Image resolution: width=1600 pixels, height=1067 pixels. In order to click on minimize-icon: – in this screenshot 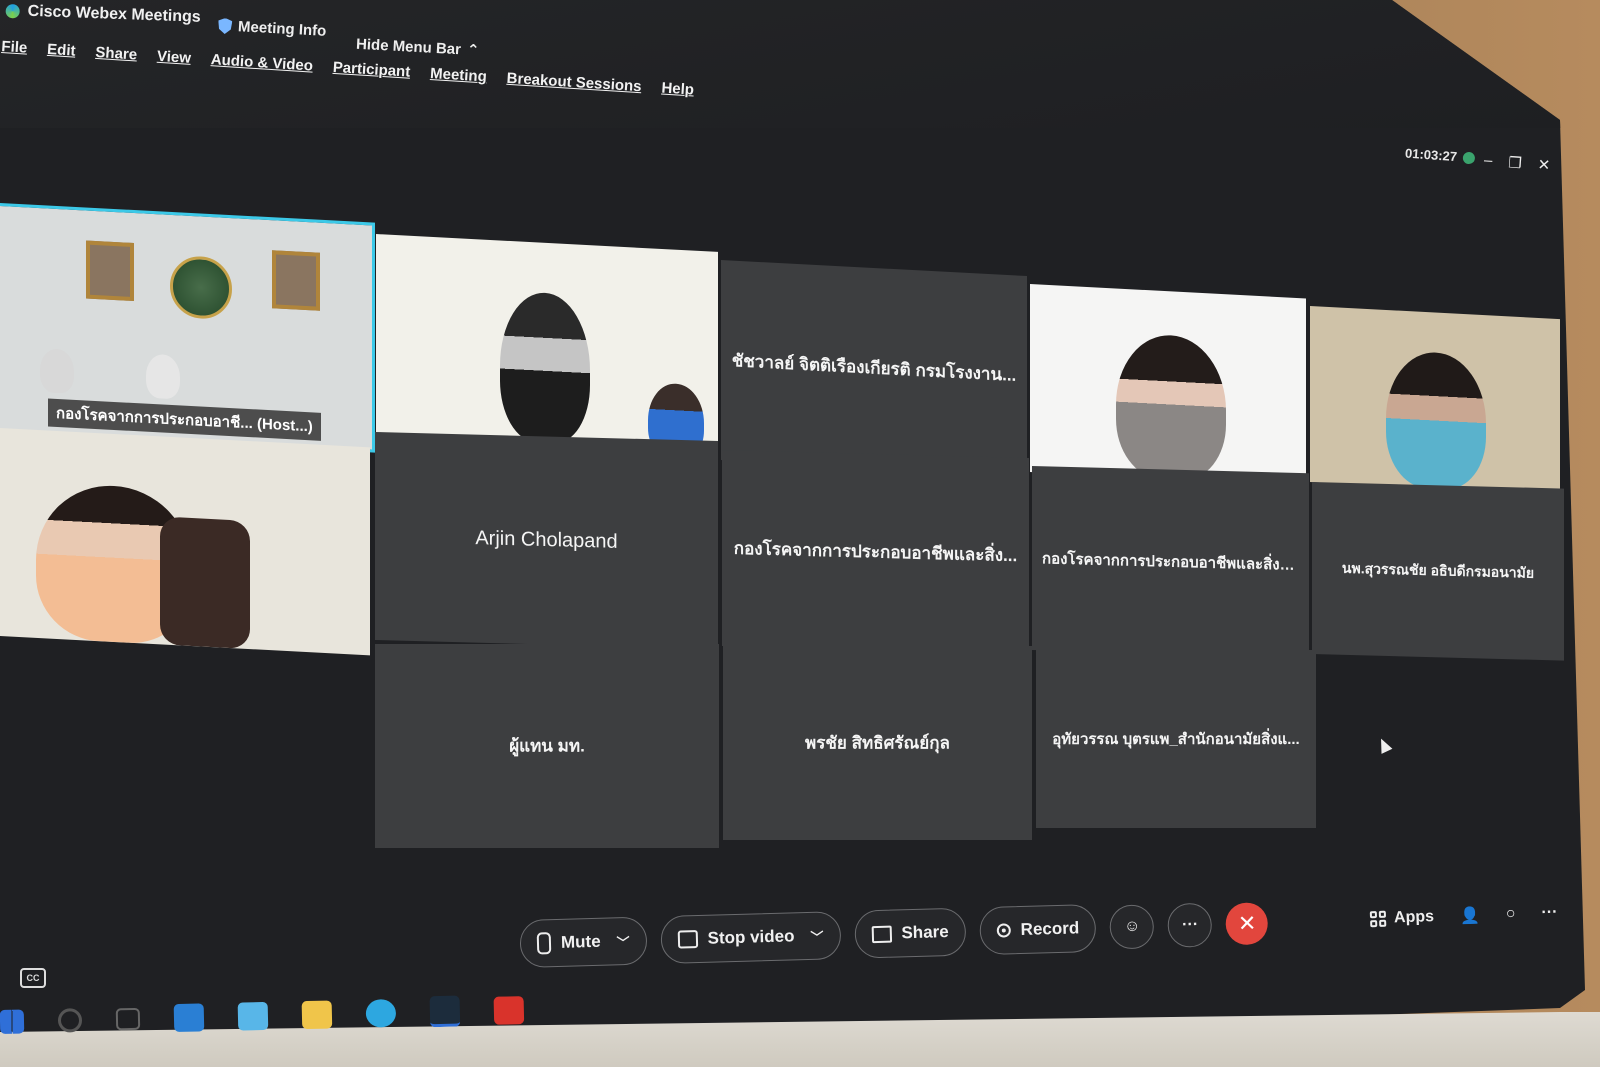, I will do `click(1488, 161)`.